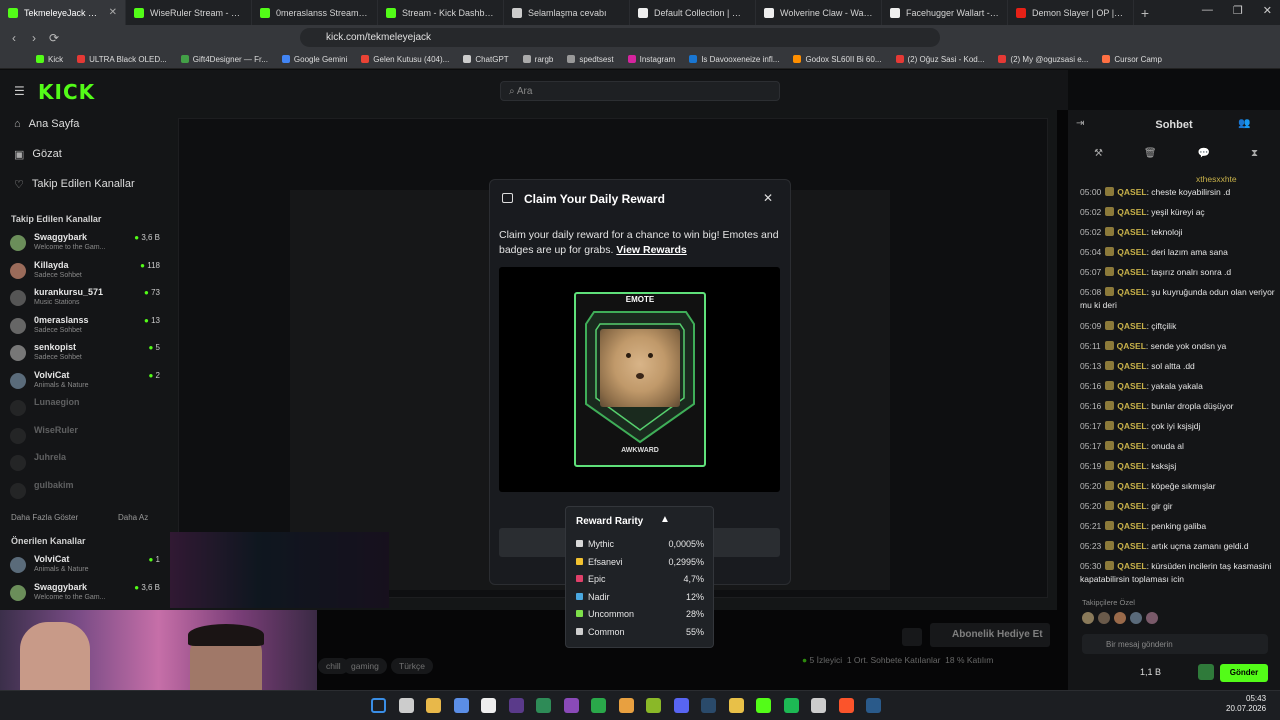 Image resolution: width=1280 pixels, height=720 pixels. Describe the element at coordinates (66, 92) in the screenshot. I see `kick-logo: KICK` at that location.